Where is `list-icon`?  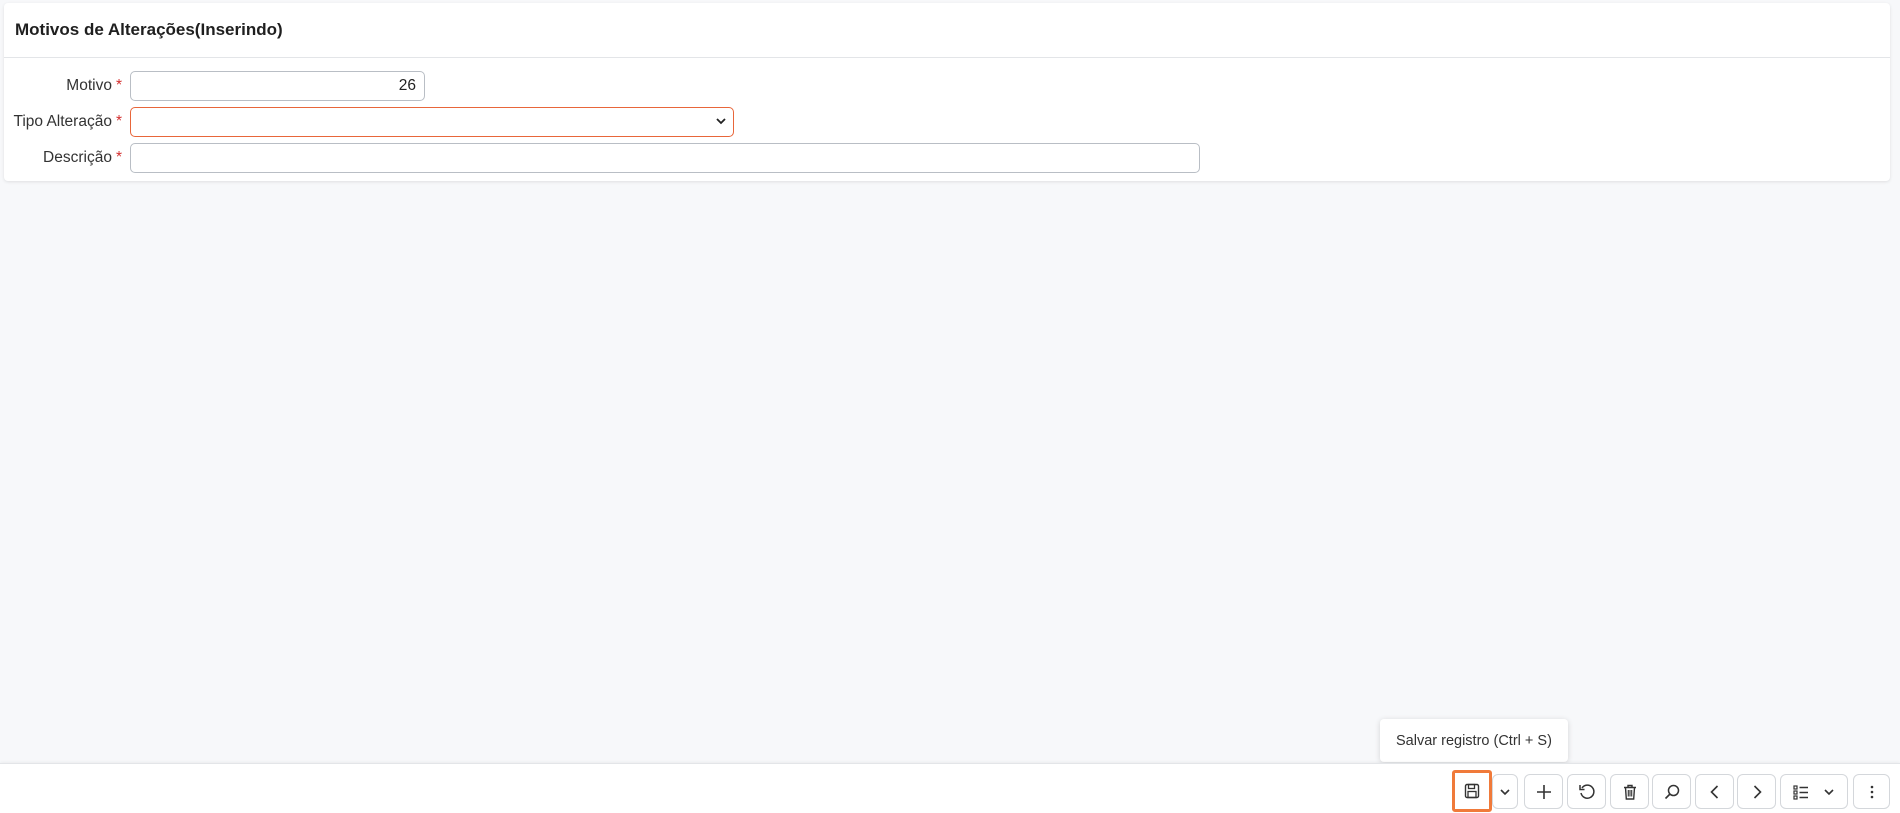 list-icon is located at coordinates (1801, 792).